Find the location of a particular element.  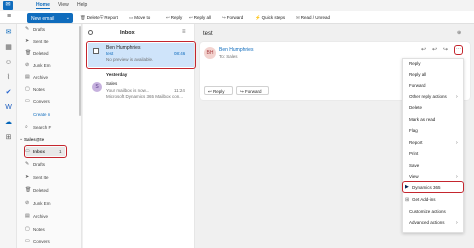

menu-item-dynamics-365: Dynamics 365 is located at coordinates (426, 187).